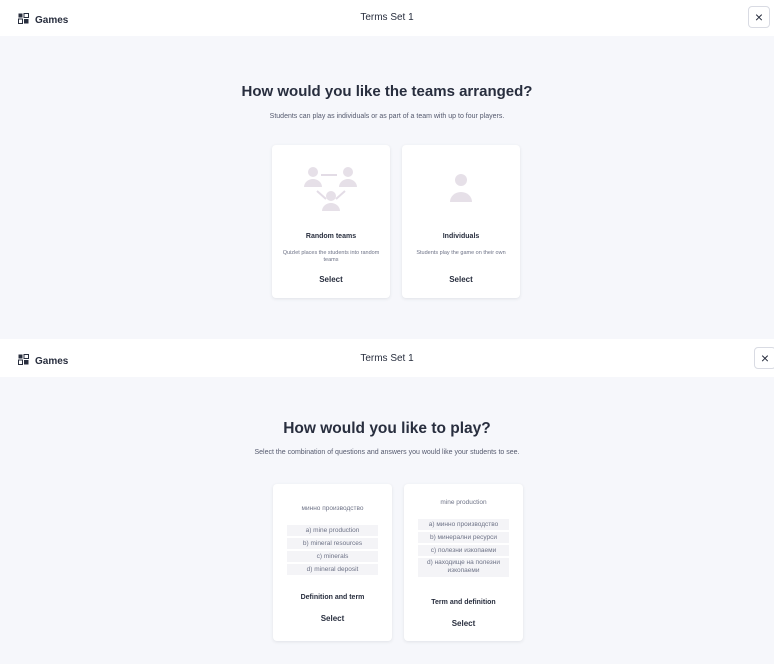  I want to click on card-title: Definition and term, so click(332, 597).